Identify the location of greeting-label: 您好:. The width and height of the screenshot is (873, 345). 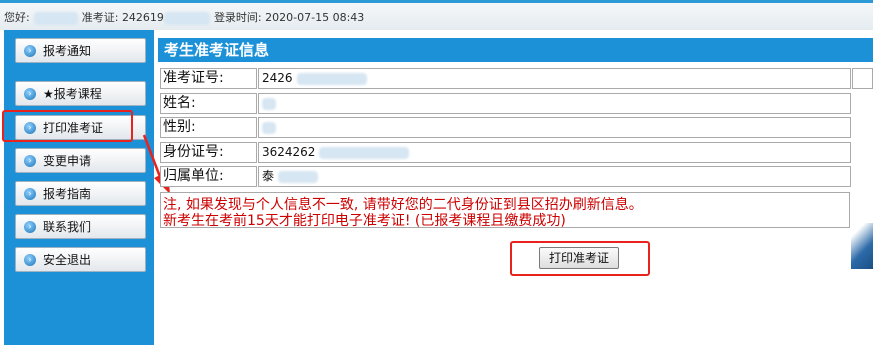
(17, 17).